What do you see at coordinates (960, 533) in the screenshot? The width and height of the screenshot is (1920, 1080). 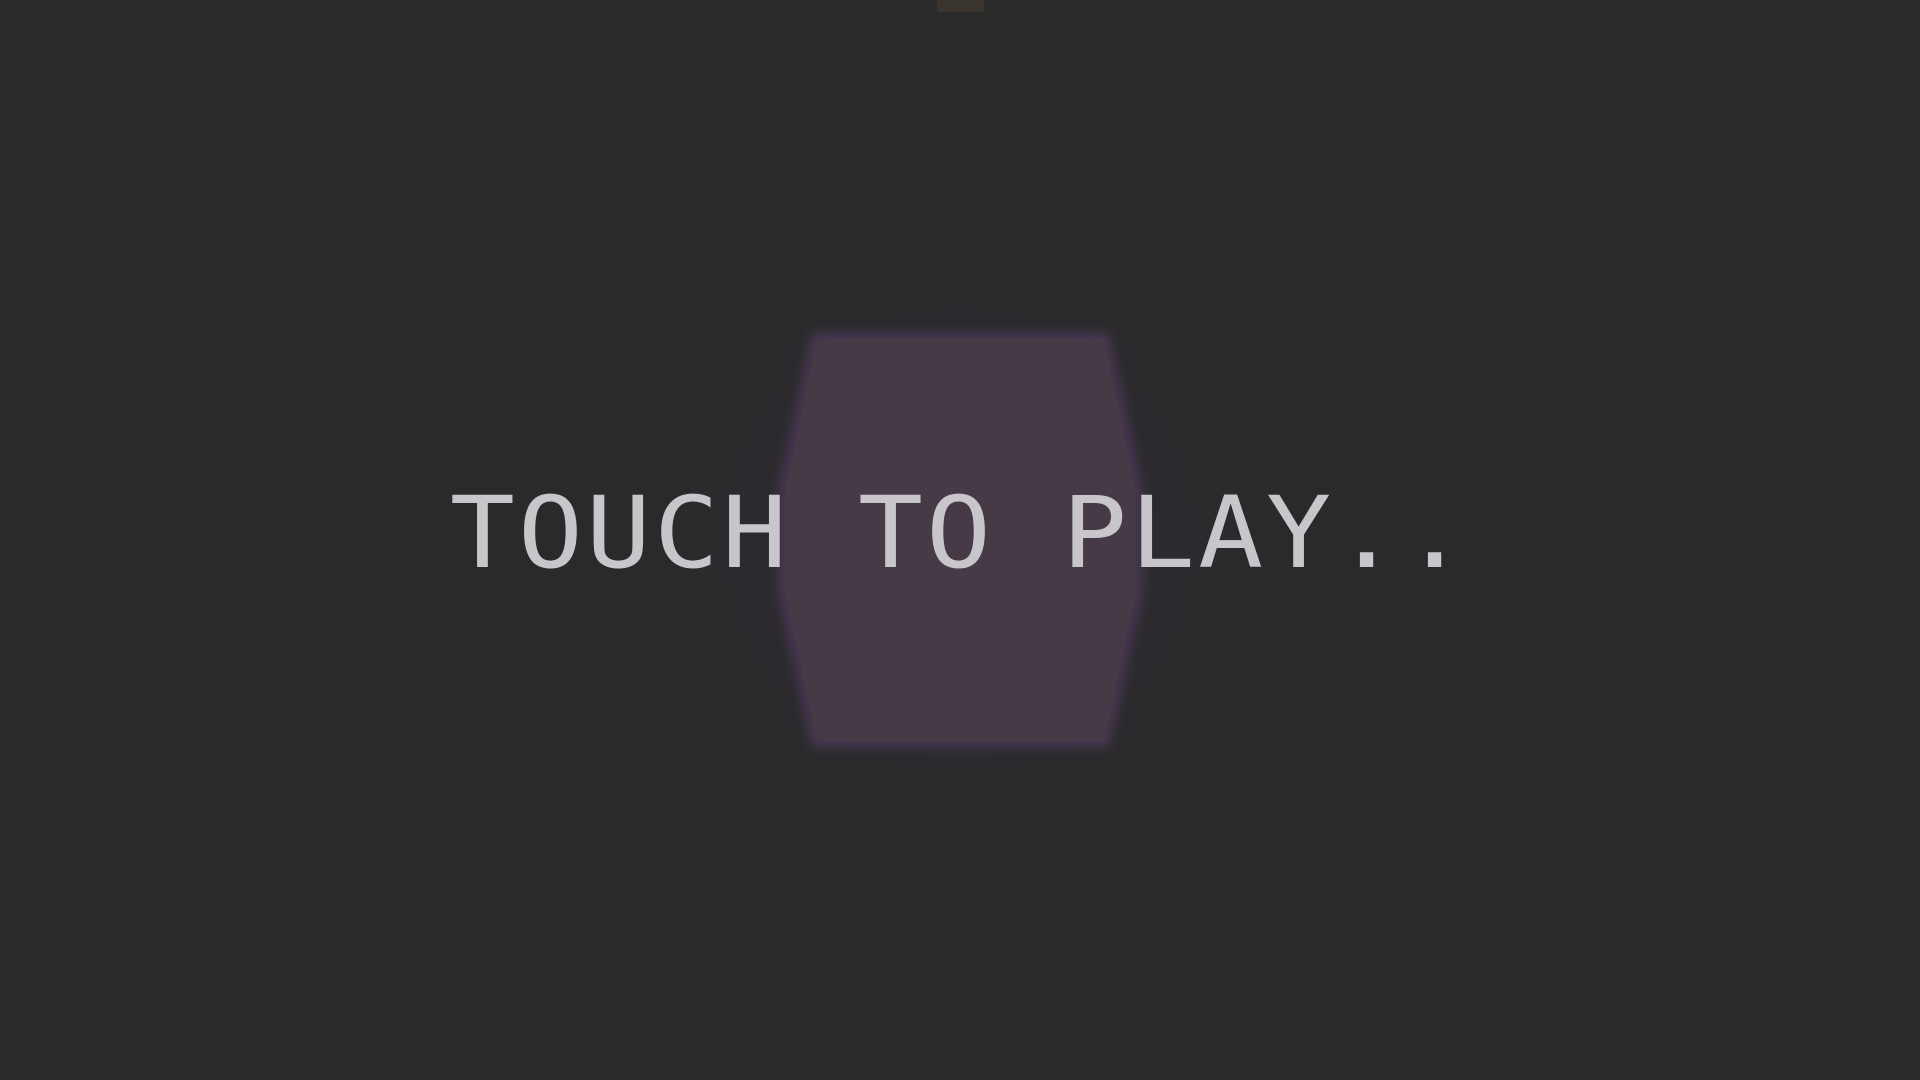 I see `touch-to-play-prompt: TOUCH TO PLAY..` at bounding box center [960, 533].